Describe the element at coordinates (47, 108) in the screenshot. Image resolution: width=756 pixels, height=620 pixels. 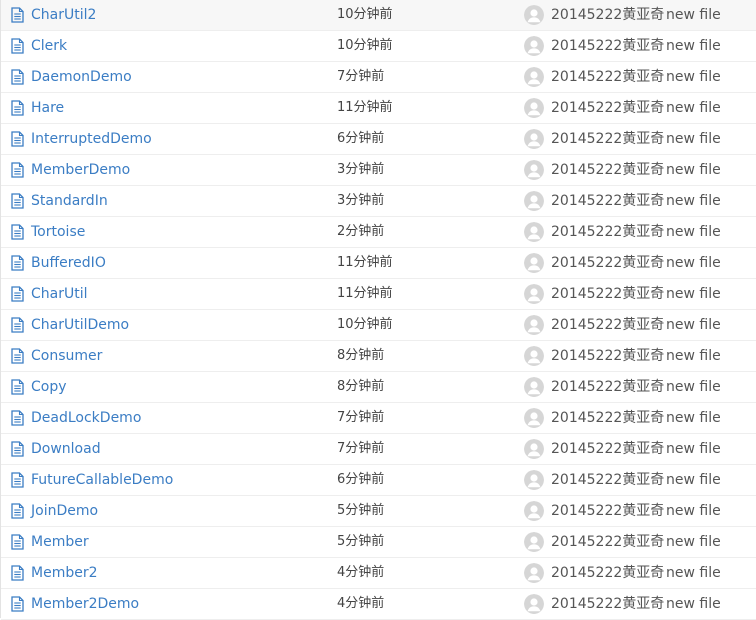
I see `file-name-link: Hare` at that location.